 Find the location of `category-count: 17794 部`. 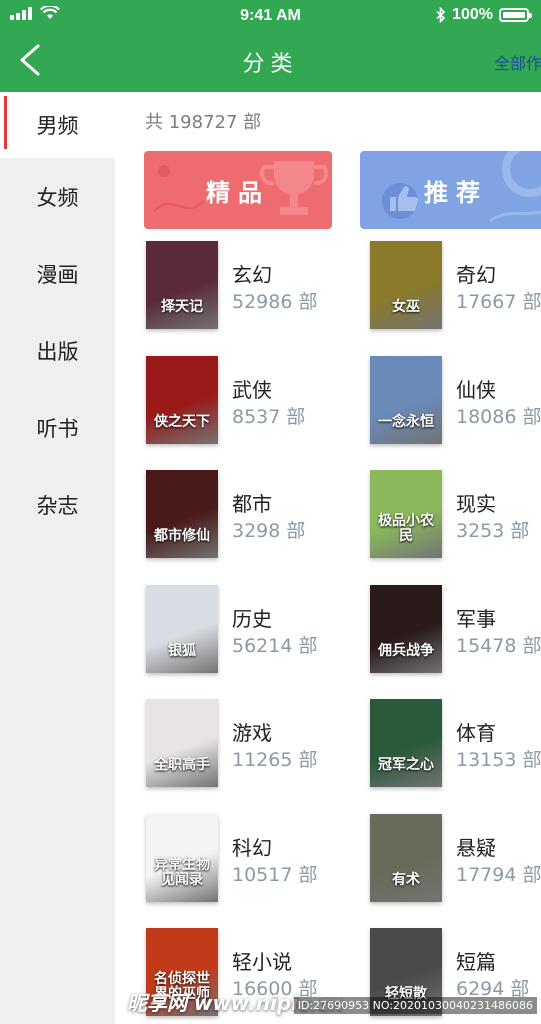

category-count: 17794 部 is located at coordinates (498, 874).